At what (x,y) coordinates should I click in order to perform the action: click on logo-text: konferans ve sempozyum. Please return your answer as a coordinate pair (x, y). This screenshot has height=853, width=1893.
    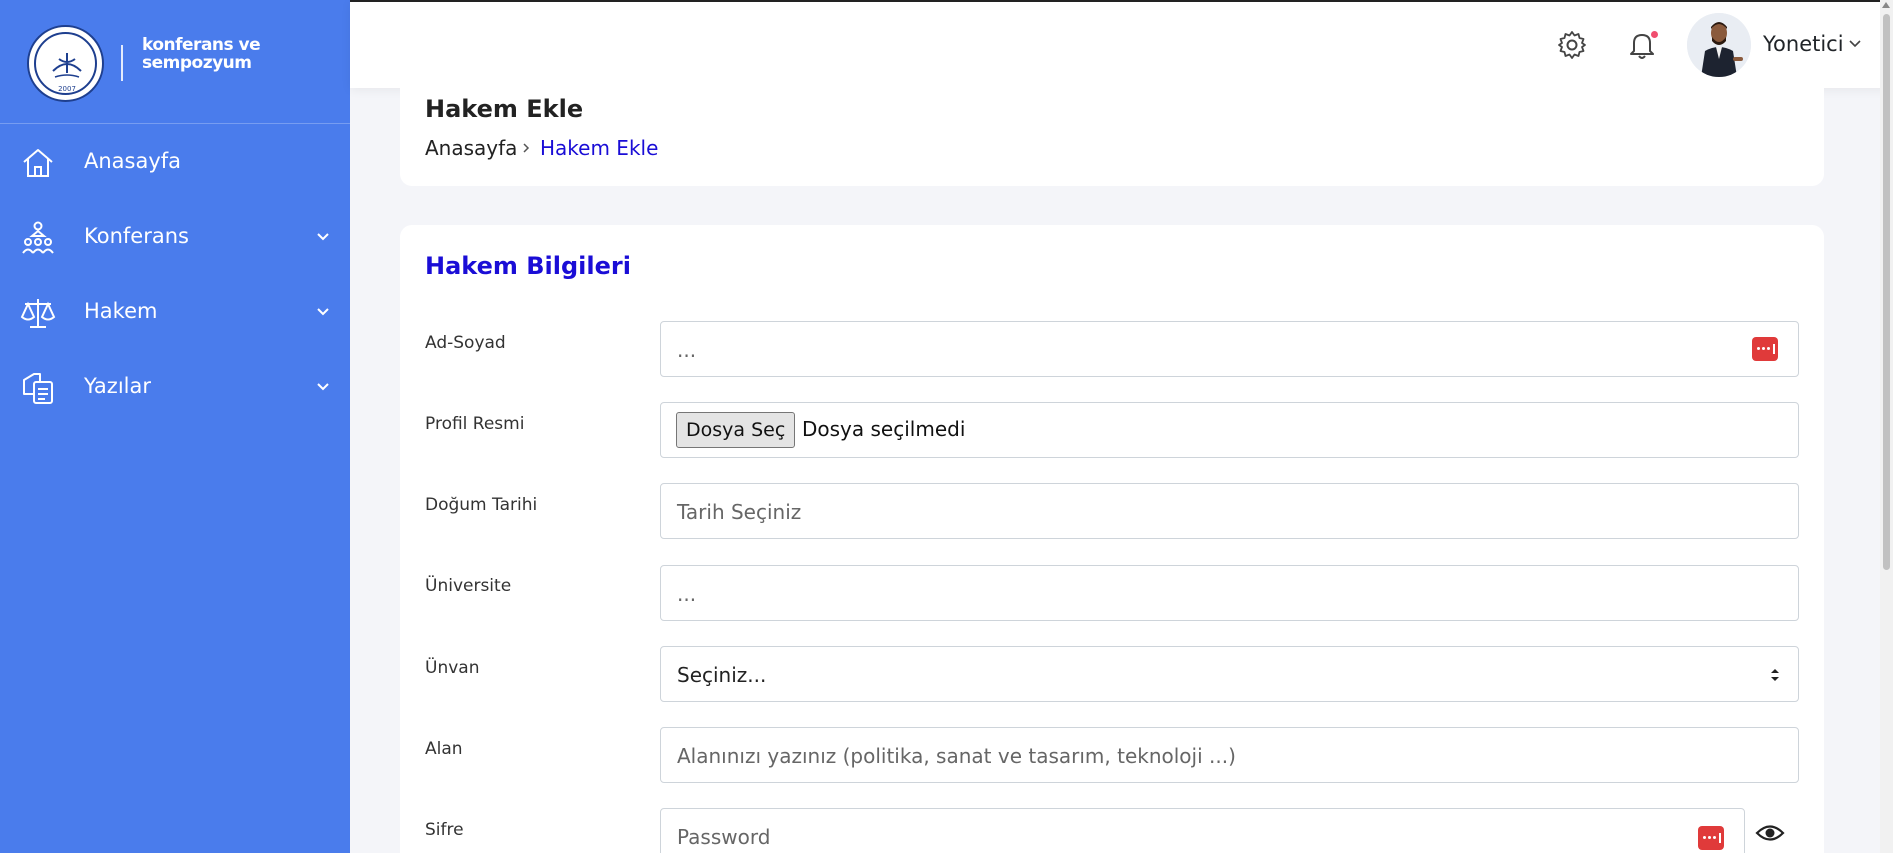
    Looking at the image, I should click on (201, 54).